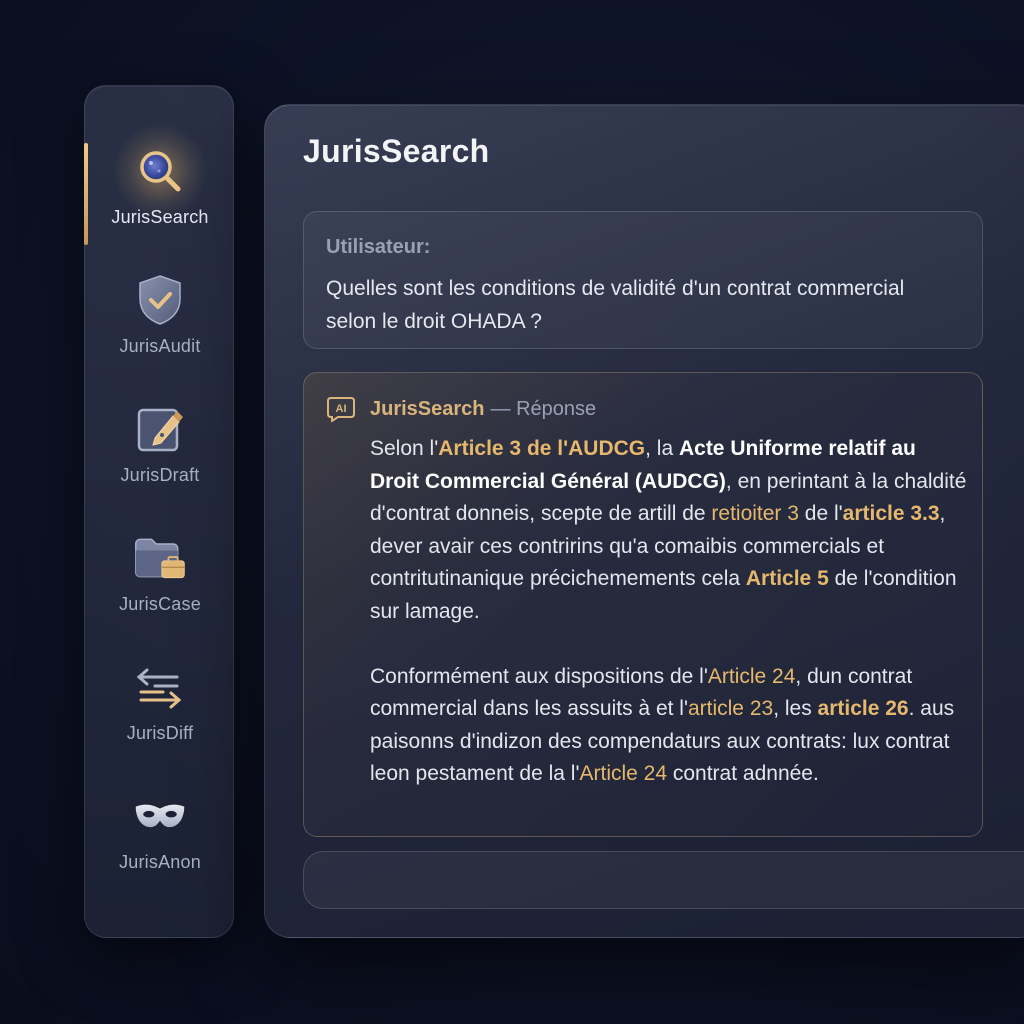  I want to click on swap-arrows-icon, so click(160, 687).